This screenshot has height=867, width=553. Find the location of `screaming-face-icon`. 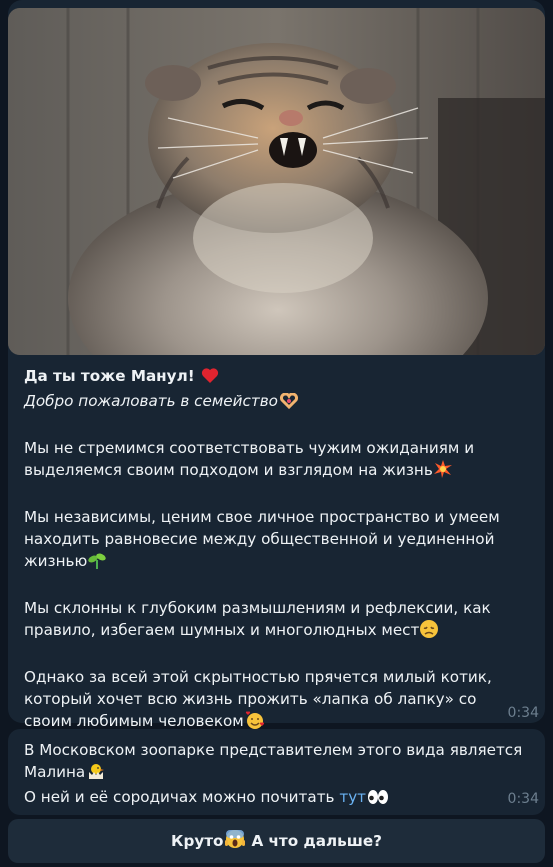

screaming-face-icon is located at coordinates (235, 841).